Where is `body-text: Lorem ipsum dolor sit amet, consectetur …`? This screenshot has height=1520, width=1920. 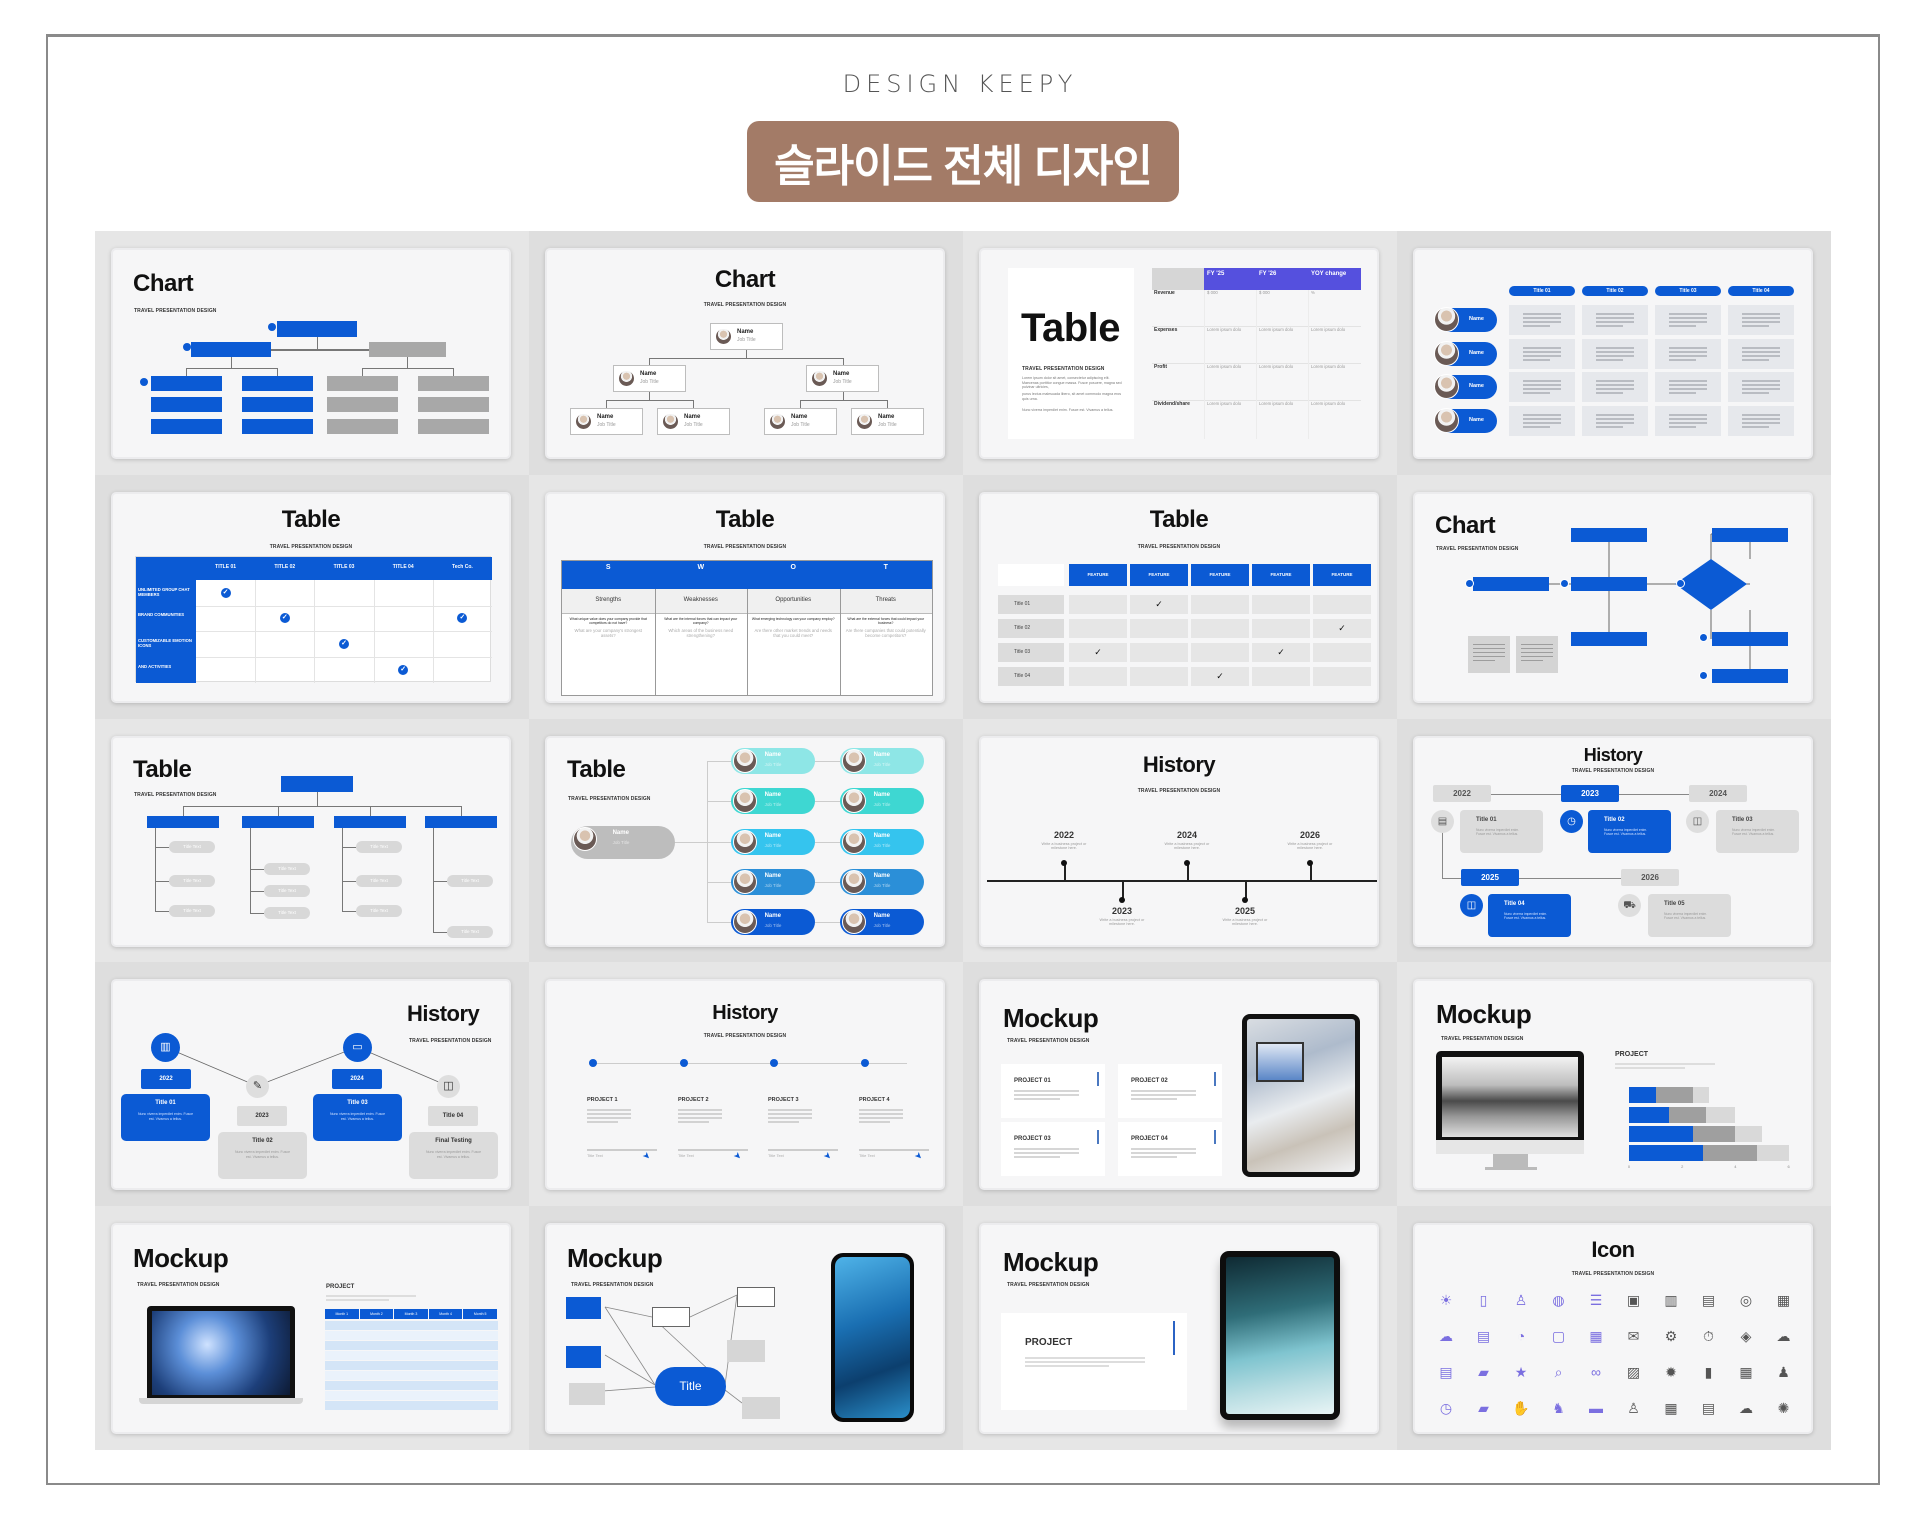
body-text: Lorem ipsum dolor sit amet, consectetur … is located at coordinates (1072, 383).